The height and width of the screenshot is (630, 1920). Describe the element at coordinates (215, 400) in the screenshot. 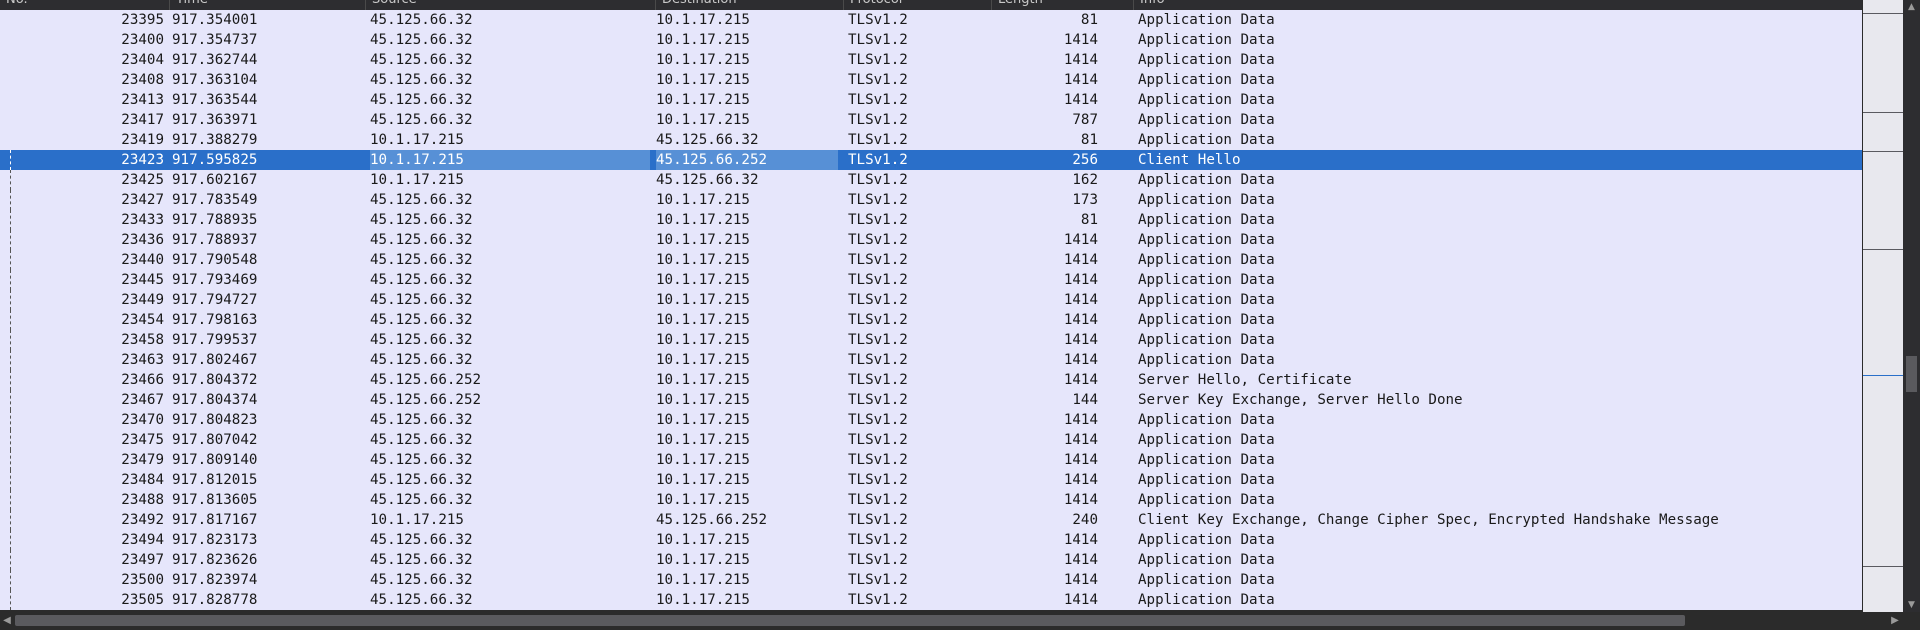

I see `packet-time: 917.804374` at that location.